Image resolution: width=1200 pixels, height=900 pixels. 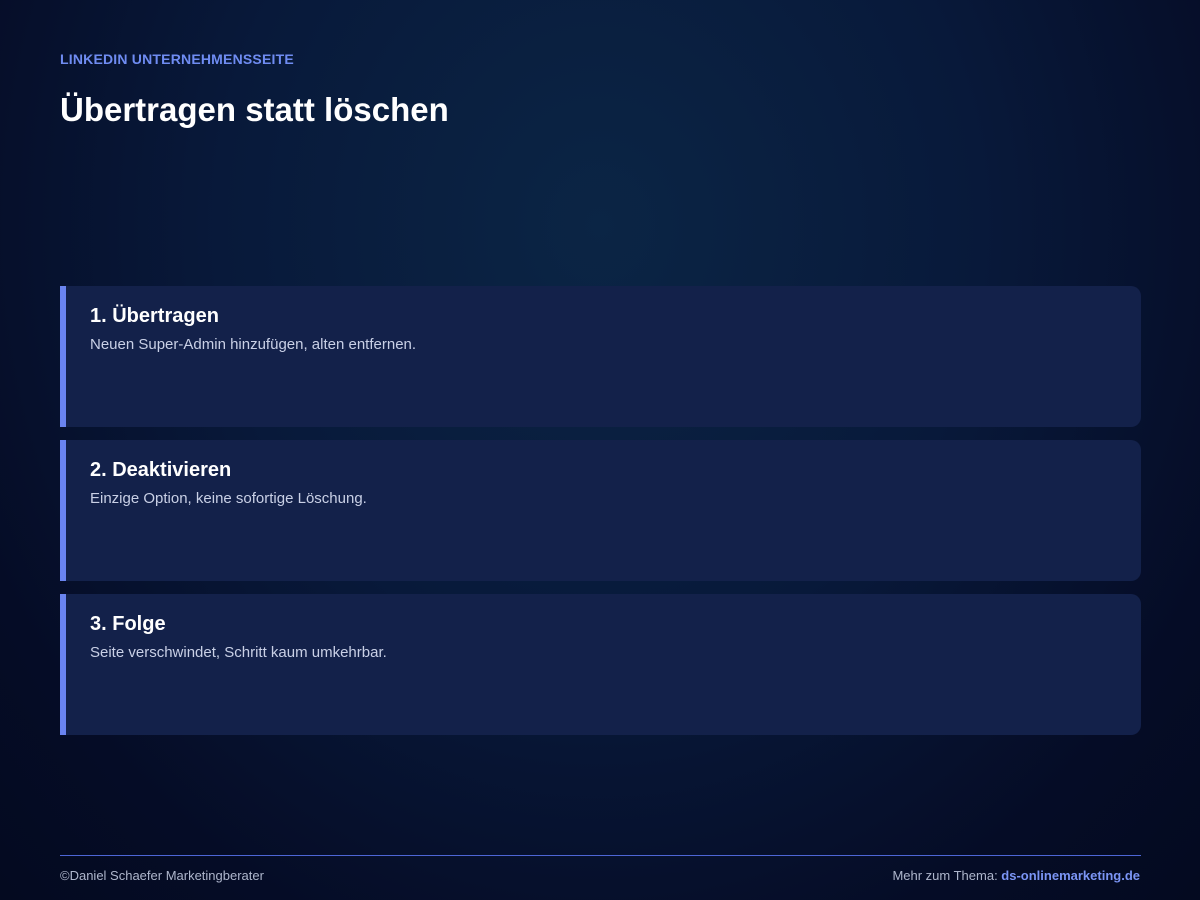 I want to click on step-card-title: 3. Folge, so click(x=128, y=624).